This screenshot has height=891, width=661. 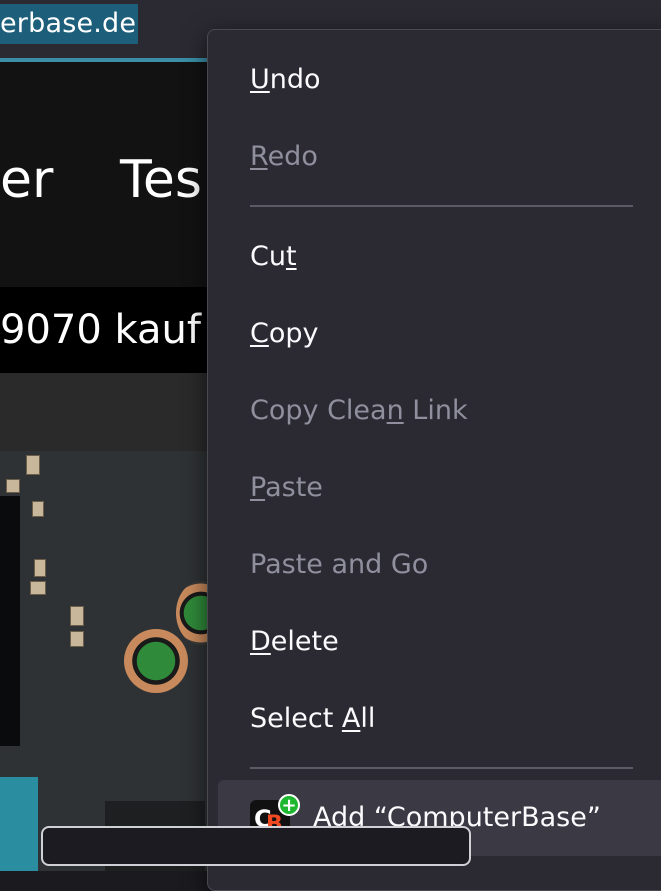 I want to click on menu-item-copy-clean-link: Copy Clean Link, so click(x=359, y=411).